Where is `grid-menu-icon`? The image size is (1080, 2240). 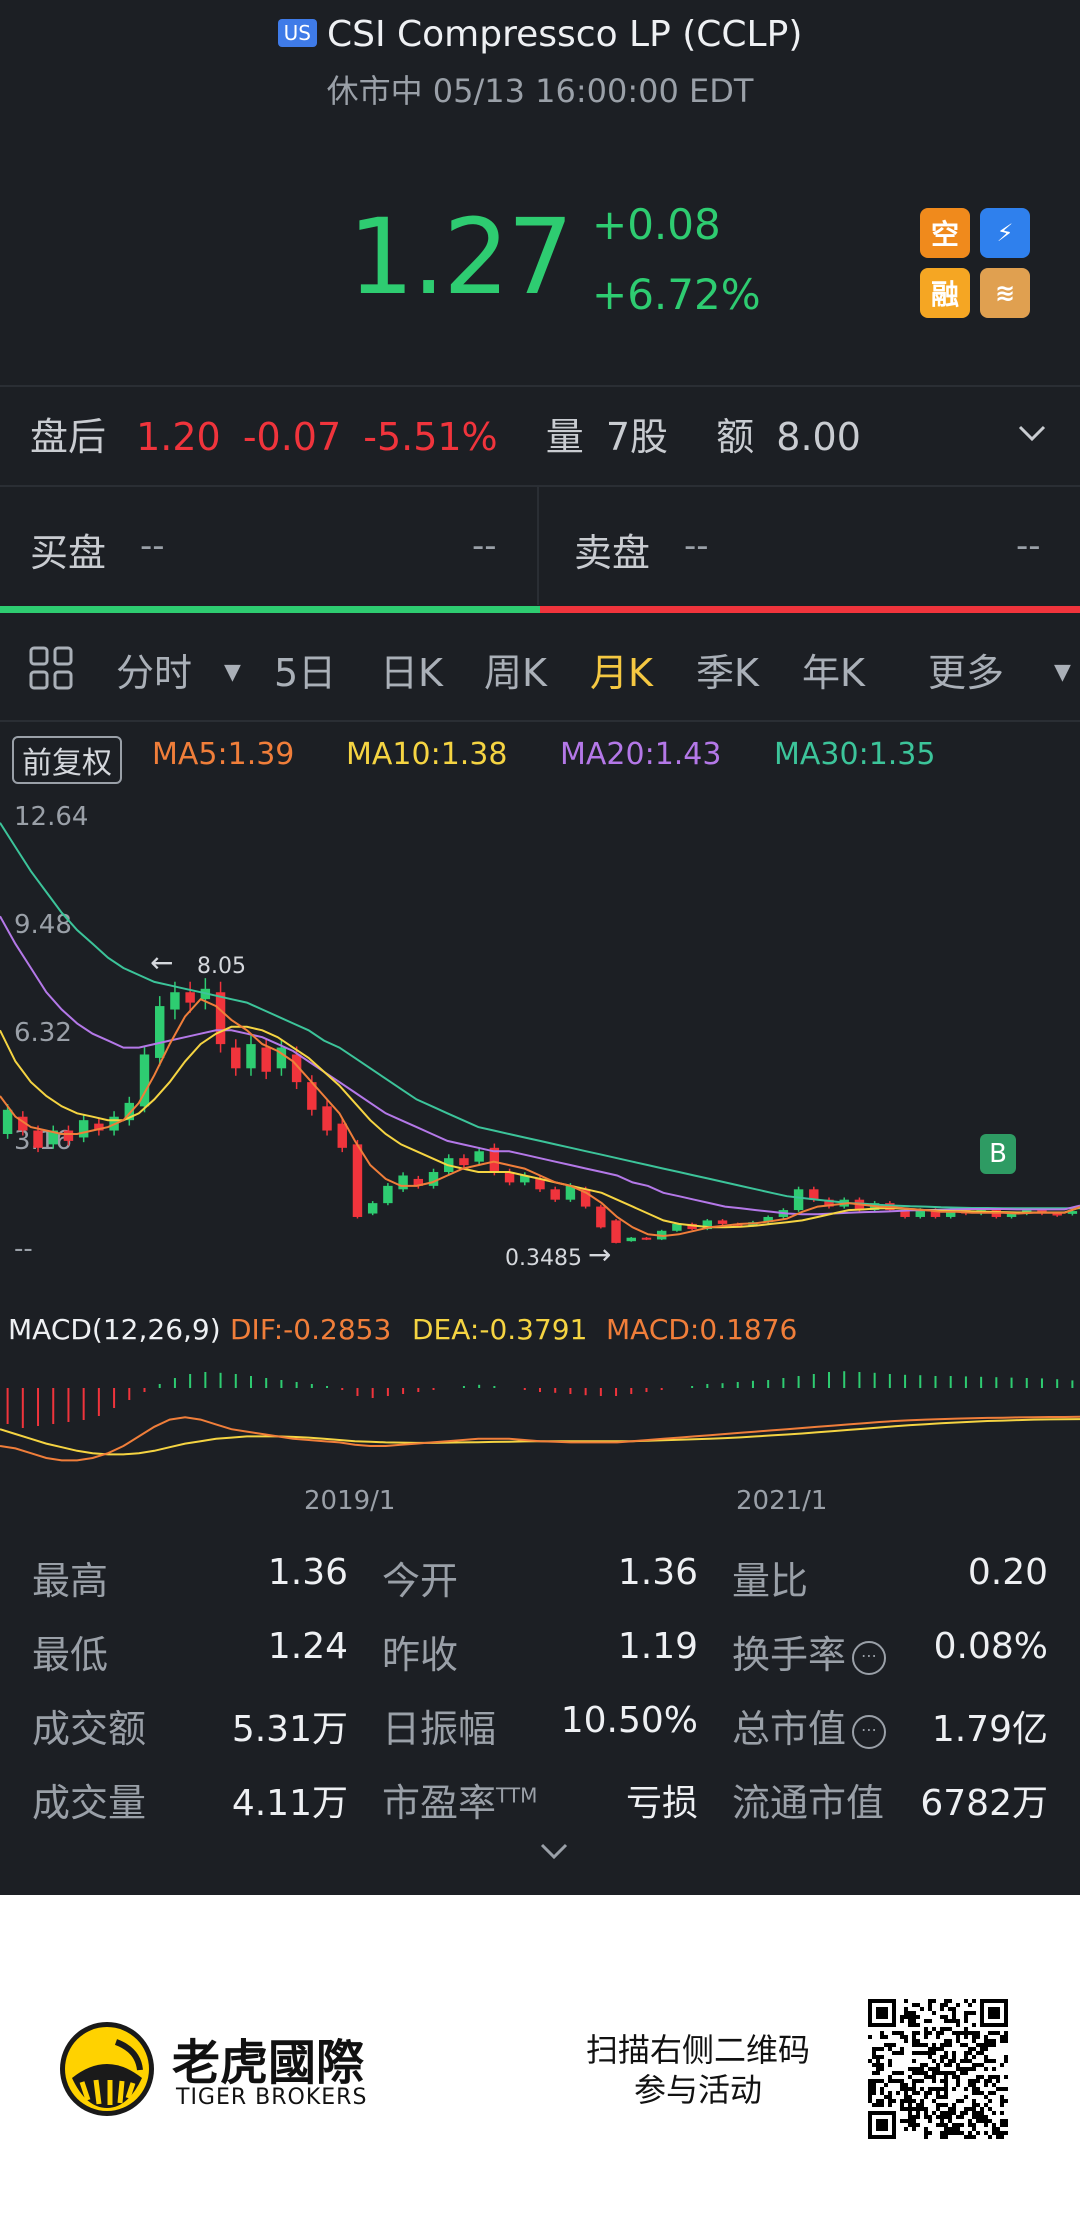
grid-menu-icon is located at coordinates (51, 668).